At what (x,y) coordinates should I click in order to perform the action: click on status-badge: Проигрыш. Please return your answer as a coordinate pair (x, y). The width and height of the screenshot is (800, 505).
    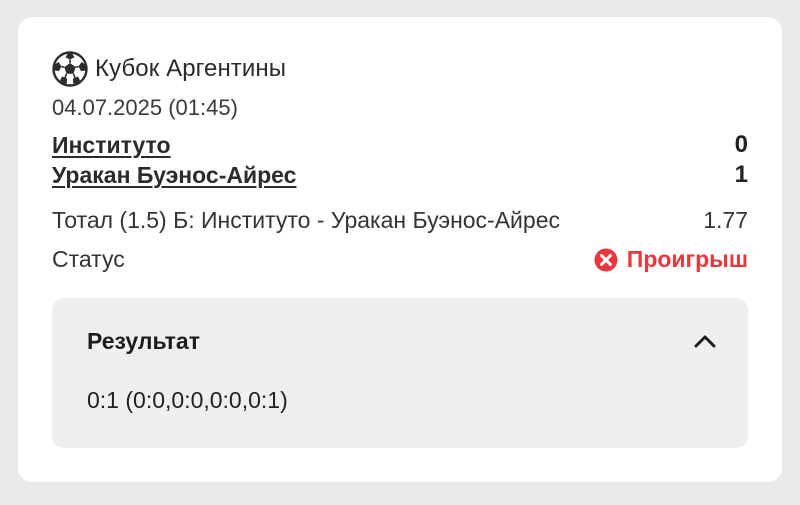
    Looking at the image, I should click on (671, 259).